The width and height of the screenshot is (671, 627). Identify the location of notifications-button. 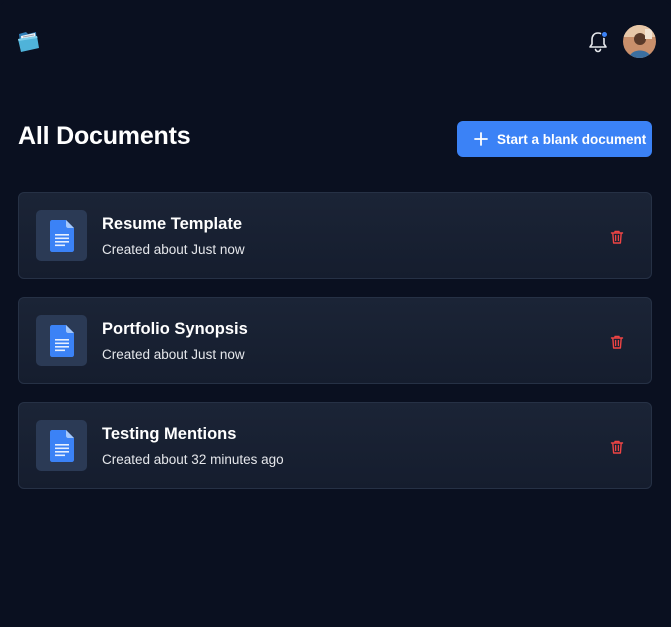
(598, 42).